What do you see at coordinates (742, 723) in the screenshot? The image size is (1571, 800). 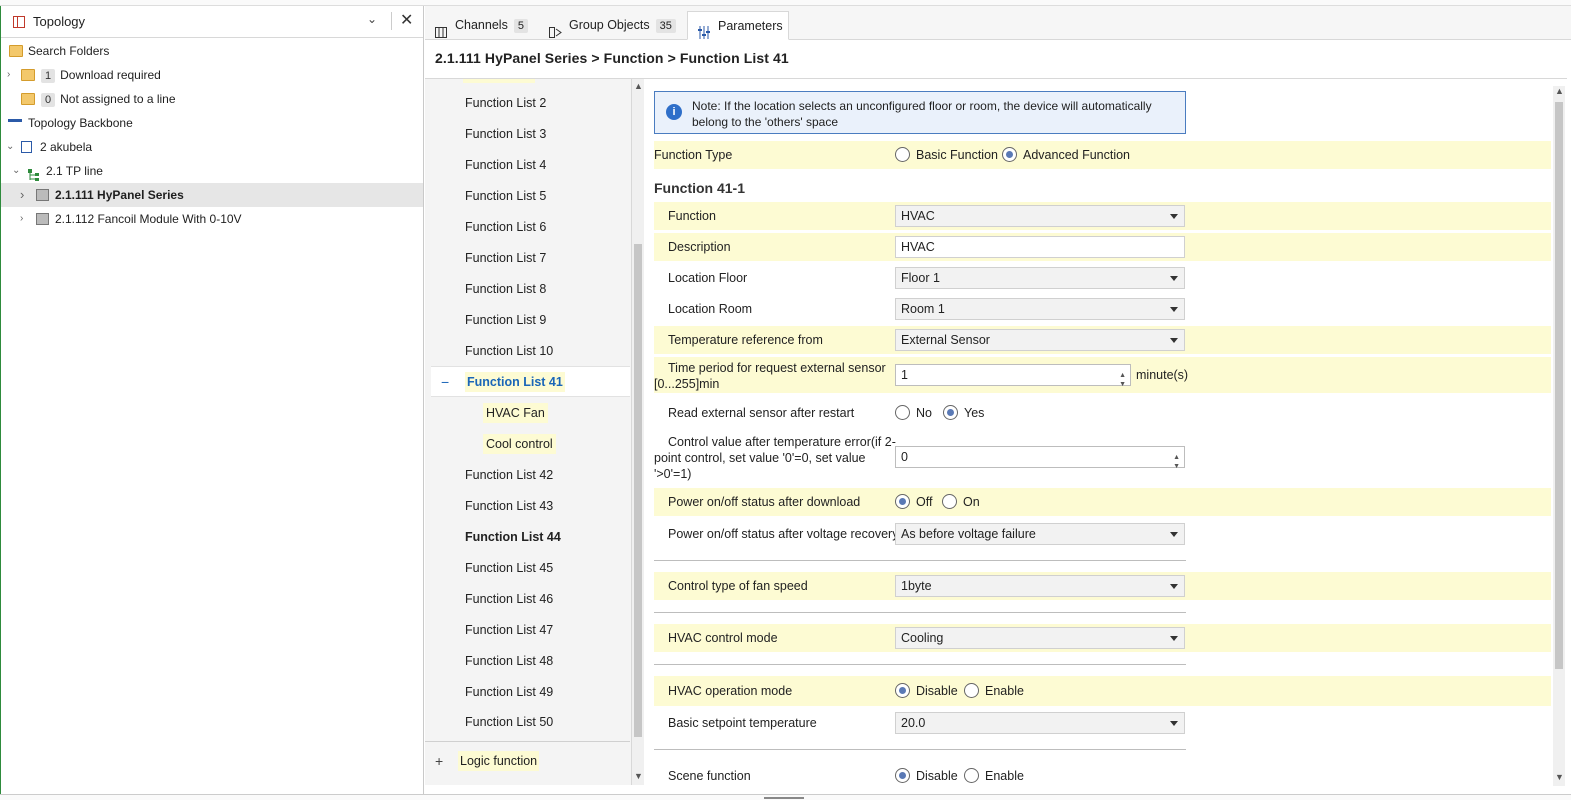 I see `param-label: Basic setpoint temperature` at bounding box center [742, 723].